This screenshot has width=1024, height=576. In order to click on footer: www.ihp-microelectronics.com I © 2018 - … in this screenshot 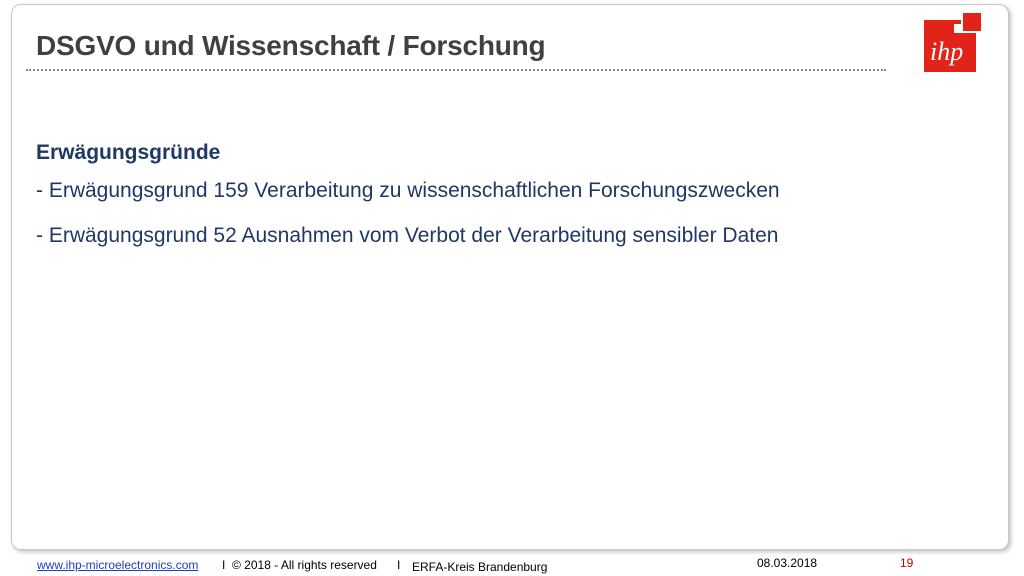, I will do `click(512, 566)`.